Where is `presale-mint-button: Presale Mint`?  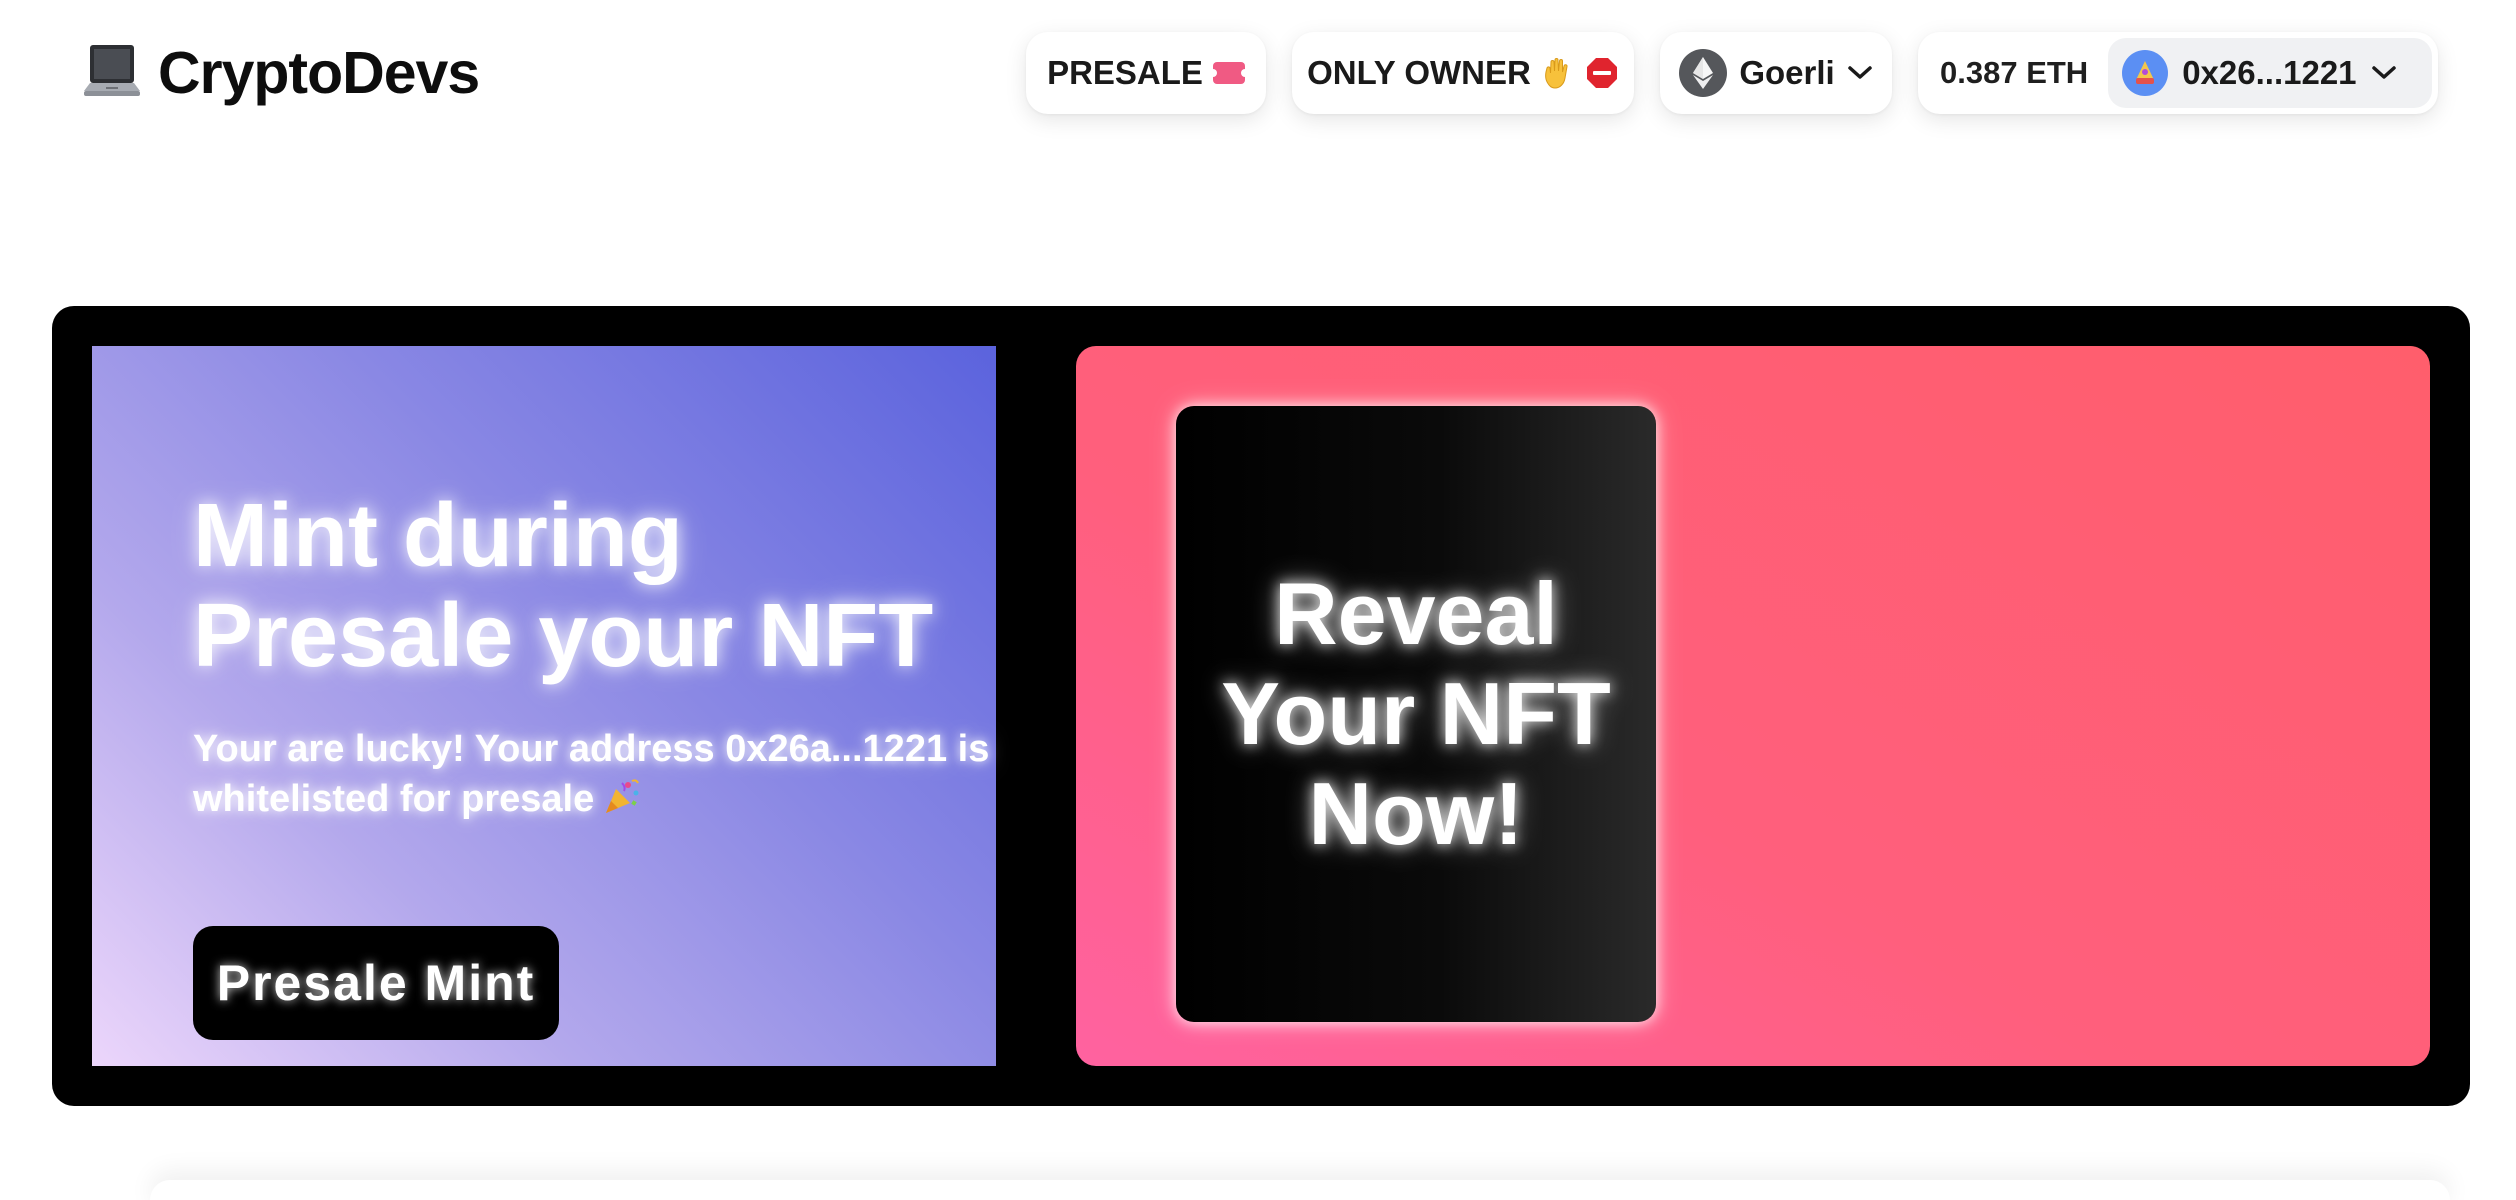 presale-mint-button: Presale Mint is located at coordinates (376, 983).